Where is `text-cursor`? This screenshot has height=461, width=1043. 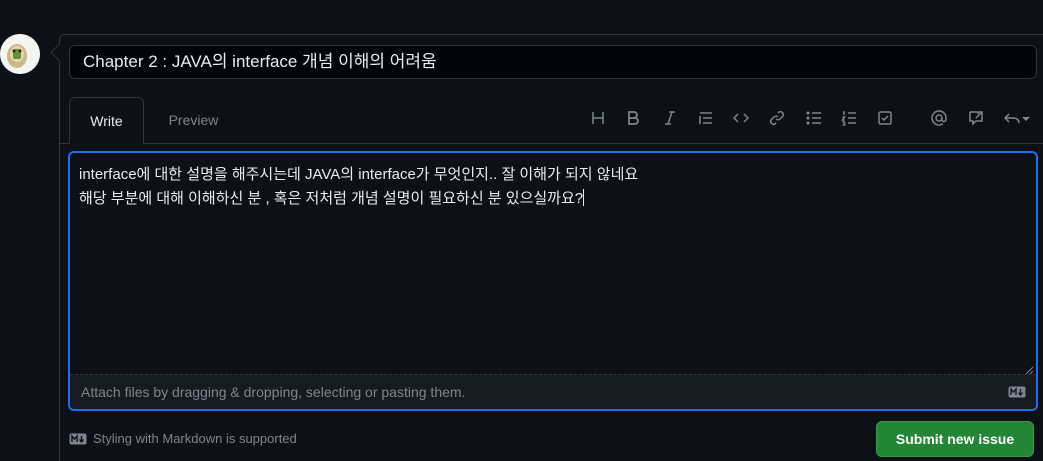
text-cursor is located at coordinates (584, 197).